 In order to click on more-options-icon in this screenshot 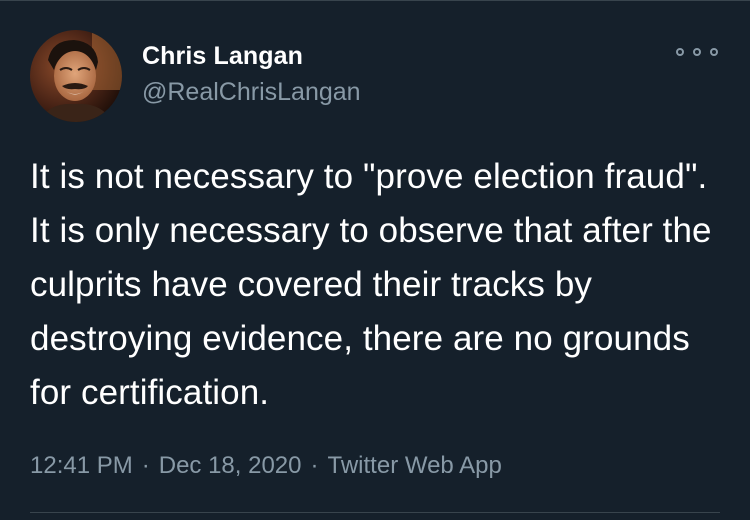, I will do `click(697, 52)`.